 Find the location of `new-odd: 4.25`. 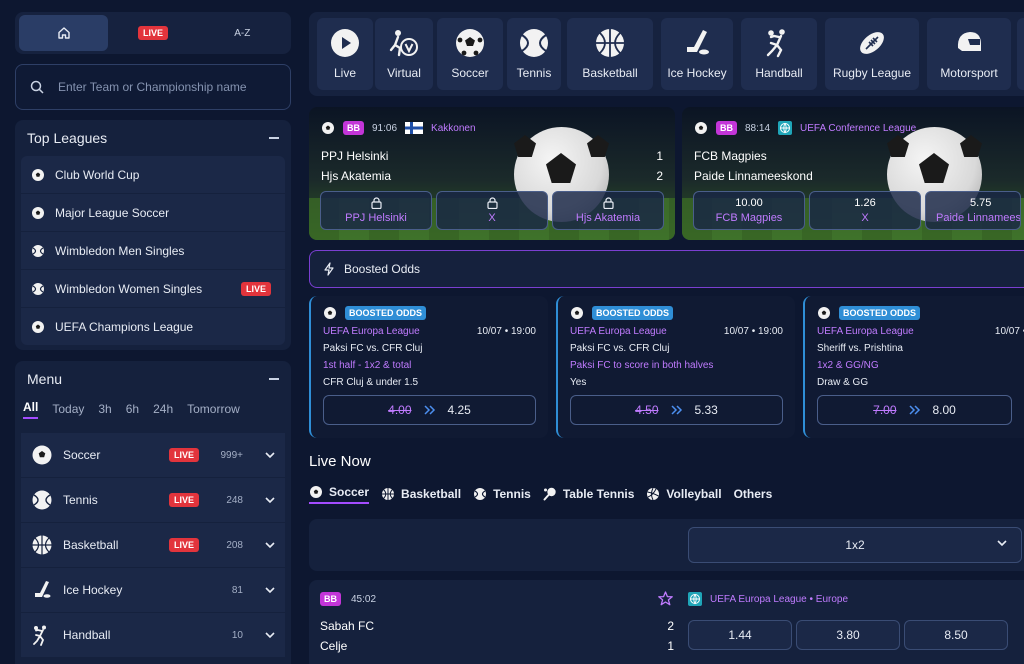

new-odd: 4.25 is located at coordinates (459, 410).